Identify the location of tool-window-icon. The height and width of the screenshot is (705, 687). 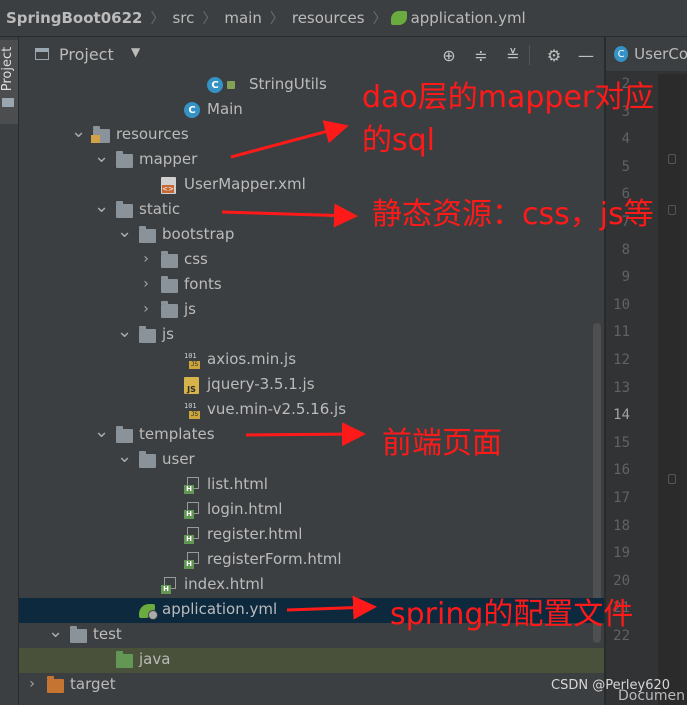
(42, 54).